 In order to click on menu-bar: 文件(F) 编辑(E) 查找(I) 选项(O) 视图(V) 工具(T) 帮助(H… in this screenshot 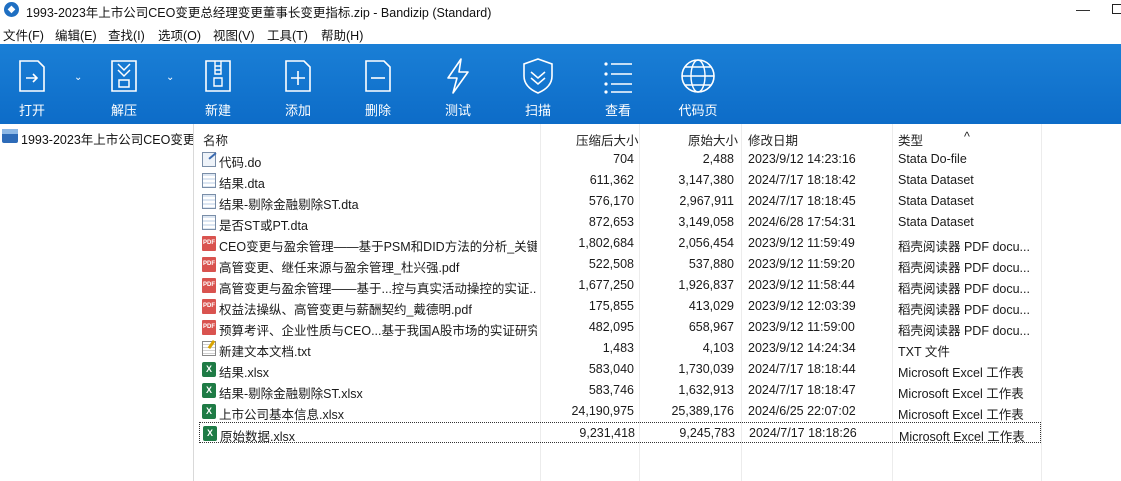, I will do `click(560, 33)`.